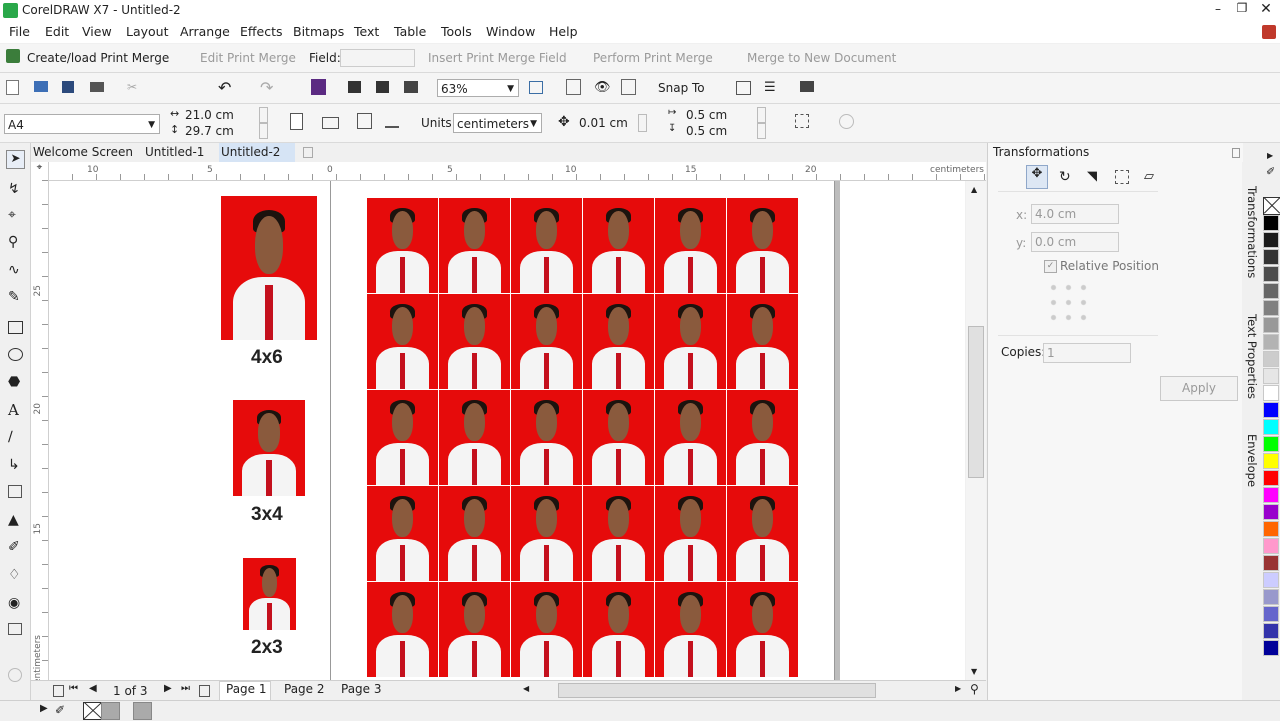 The height and width of the screenshot is (721, 1280). I want to click on photo-3x4, so click(269, 448).